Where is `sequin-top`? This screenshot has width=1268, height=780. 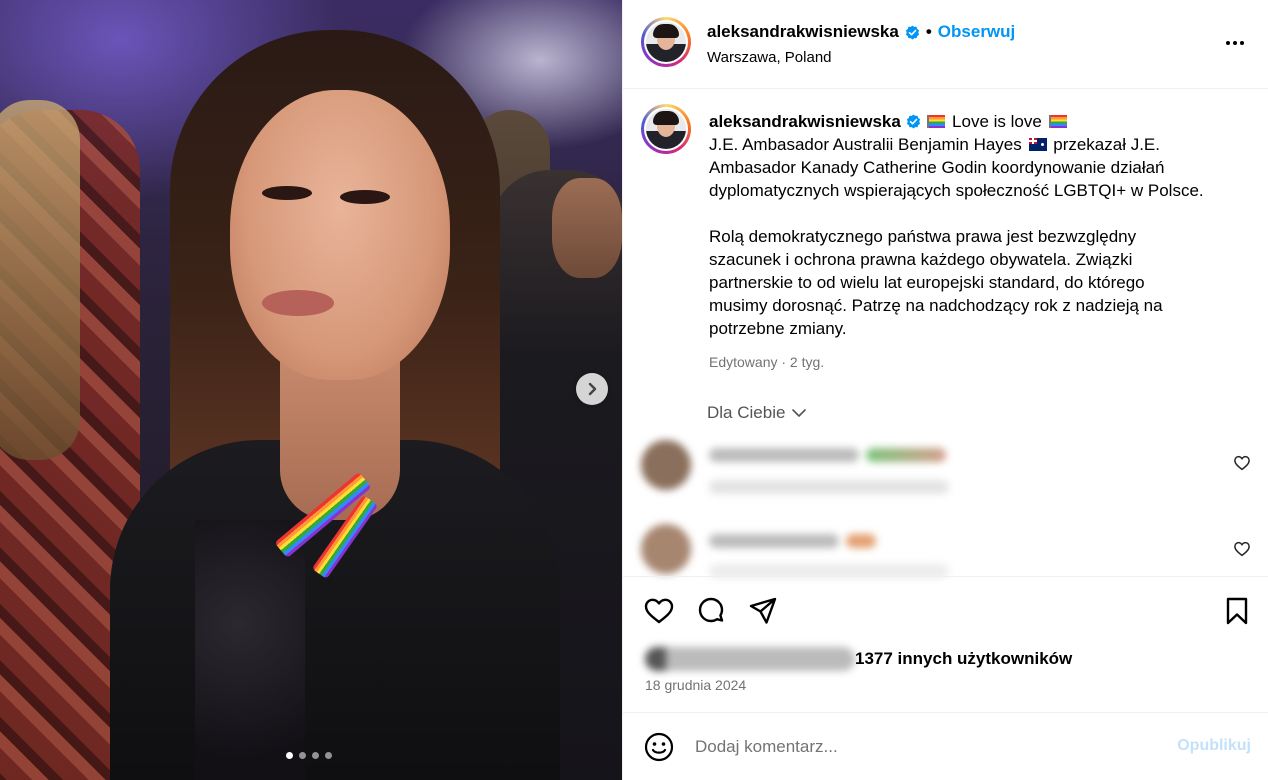
sequin-top is located at coordinates (250, 650).